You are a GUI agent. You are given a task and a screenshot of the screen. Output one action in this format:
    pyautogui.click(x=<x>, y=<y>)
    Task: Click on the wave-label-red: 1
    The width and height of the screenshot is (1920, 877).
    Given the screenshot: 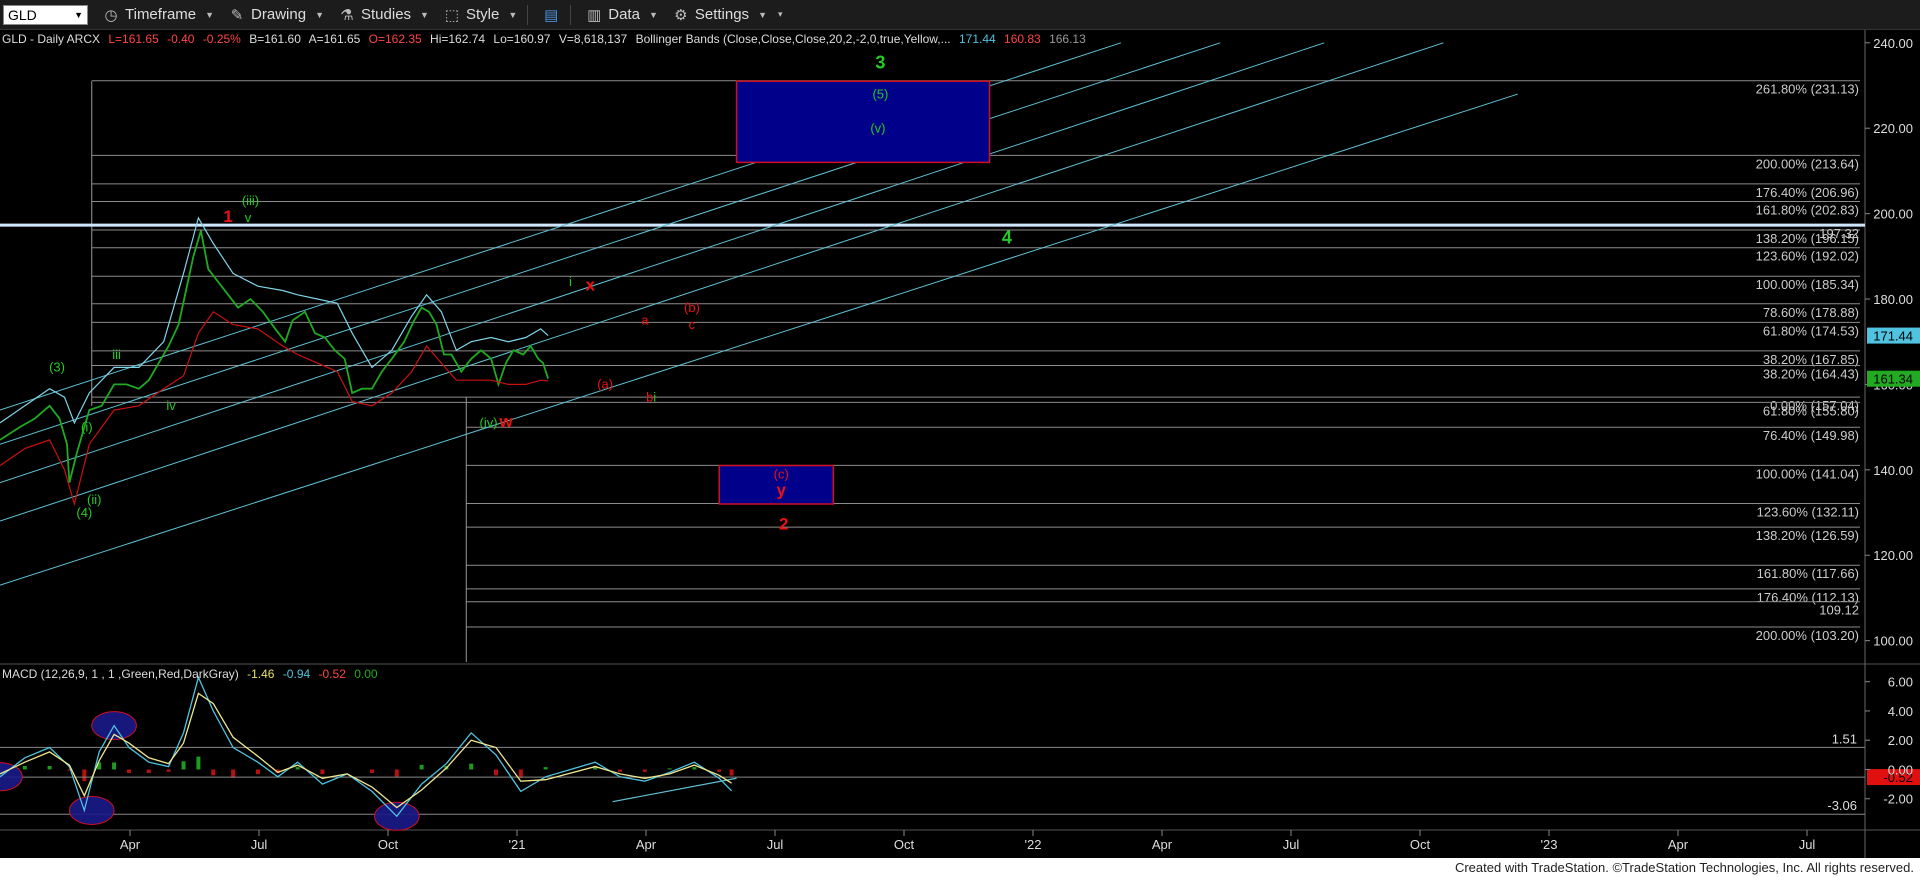 What is the action you would take?
    pyautogui.click(x=227, y=216)
    